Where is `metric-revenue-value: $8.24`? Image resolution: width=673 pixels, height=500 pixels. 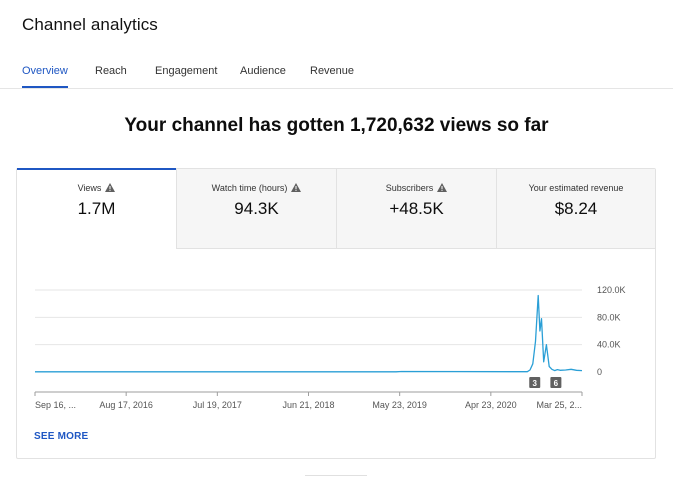 metric-revenue-value: $8.24 is located at coordinates (576, 208).